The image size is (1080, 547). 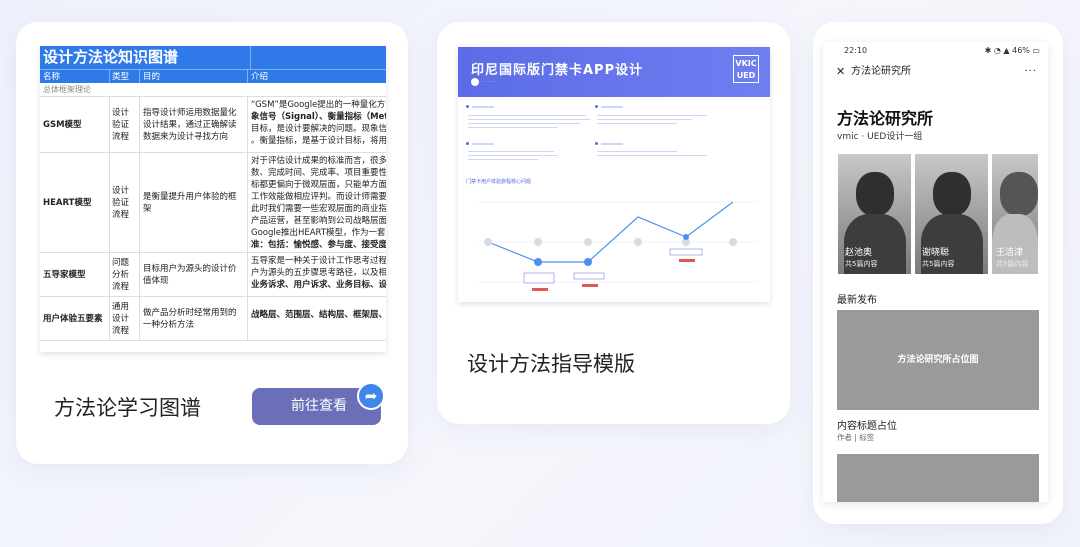 I want to click on cell-type: 通用设计流程, so click(x=125, y=318).